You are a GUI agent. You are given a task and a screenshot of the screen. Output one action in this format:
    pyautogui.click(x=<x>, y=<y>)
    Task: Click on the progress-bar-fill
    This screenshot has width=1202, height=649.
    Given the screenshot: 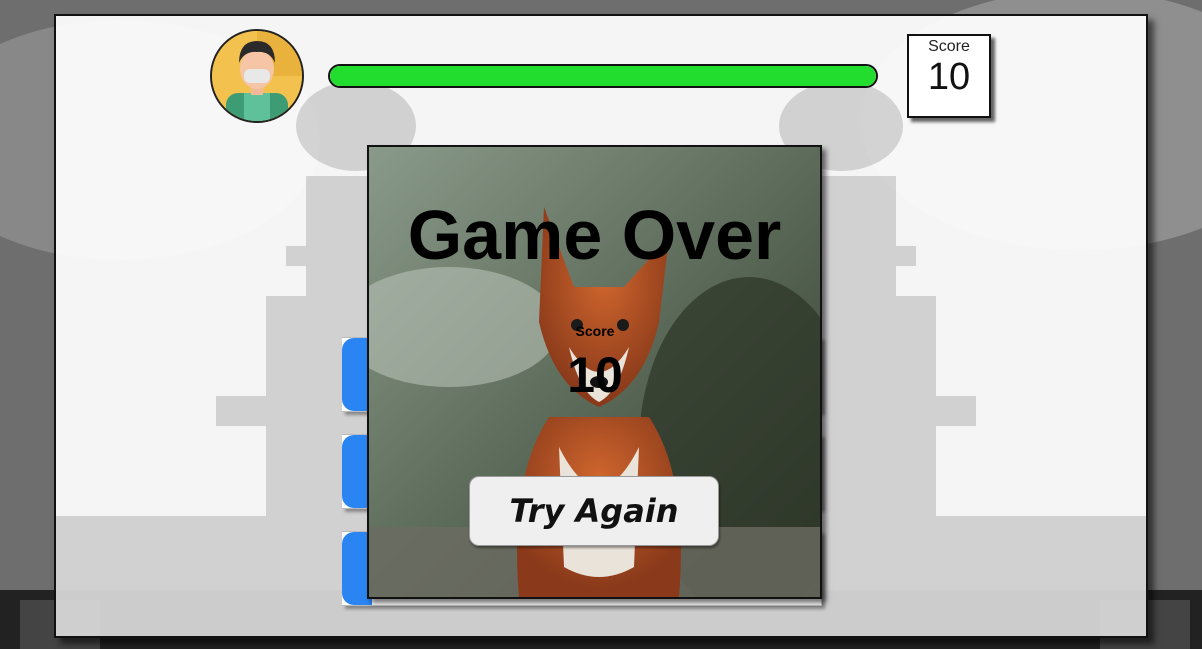 What is the action you would take?
    pyautogui.click(x=603, y=76)
    